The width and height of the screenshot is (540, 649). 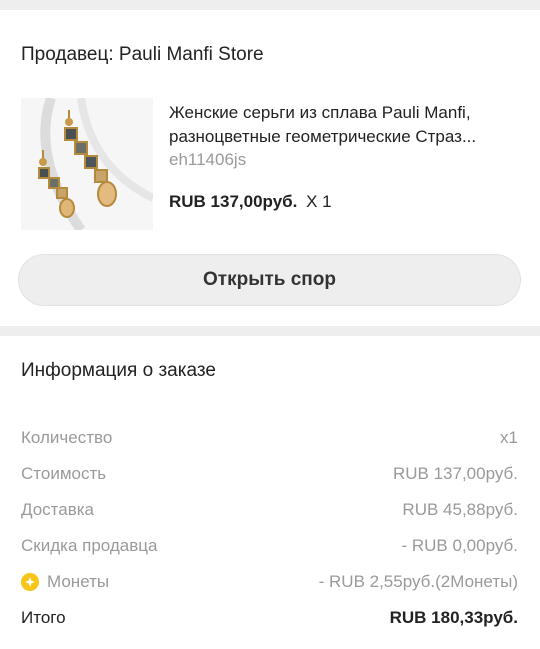 What do you see at coordinates (30, 582) in the screenshot?
I see `coin-icon` at bounding box center [30, 582].